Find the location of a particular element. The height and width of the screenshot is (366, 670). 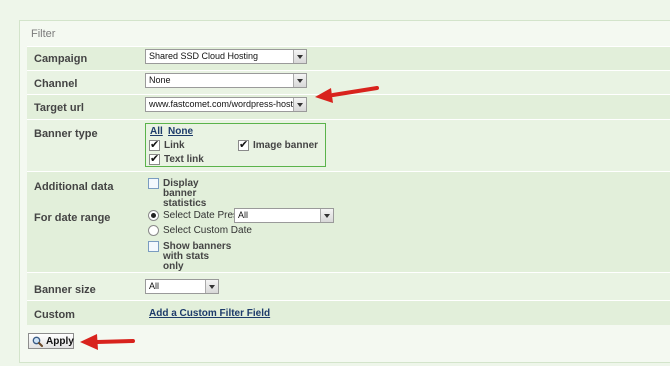

filter-legend: Filter is located at coordinates (43, 34).